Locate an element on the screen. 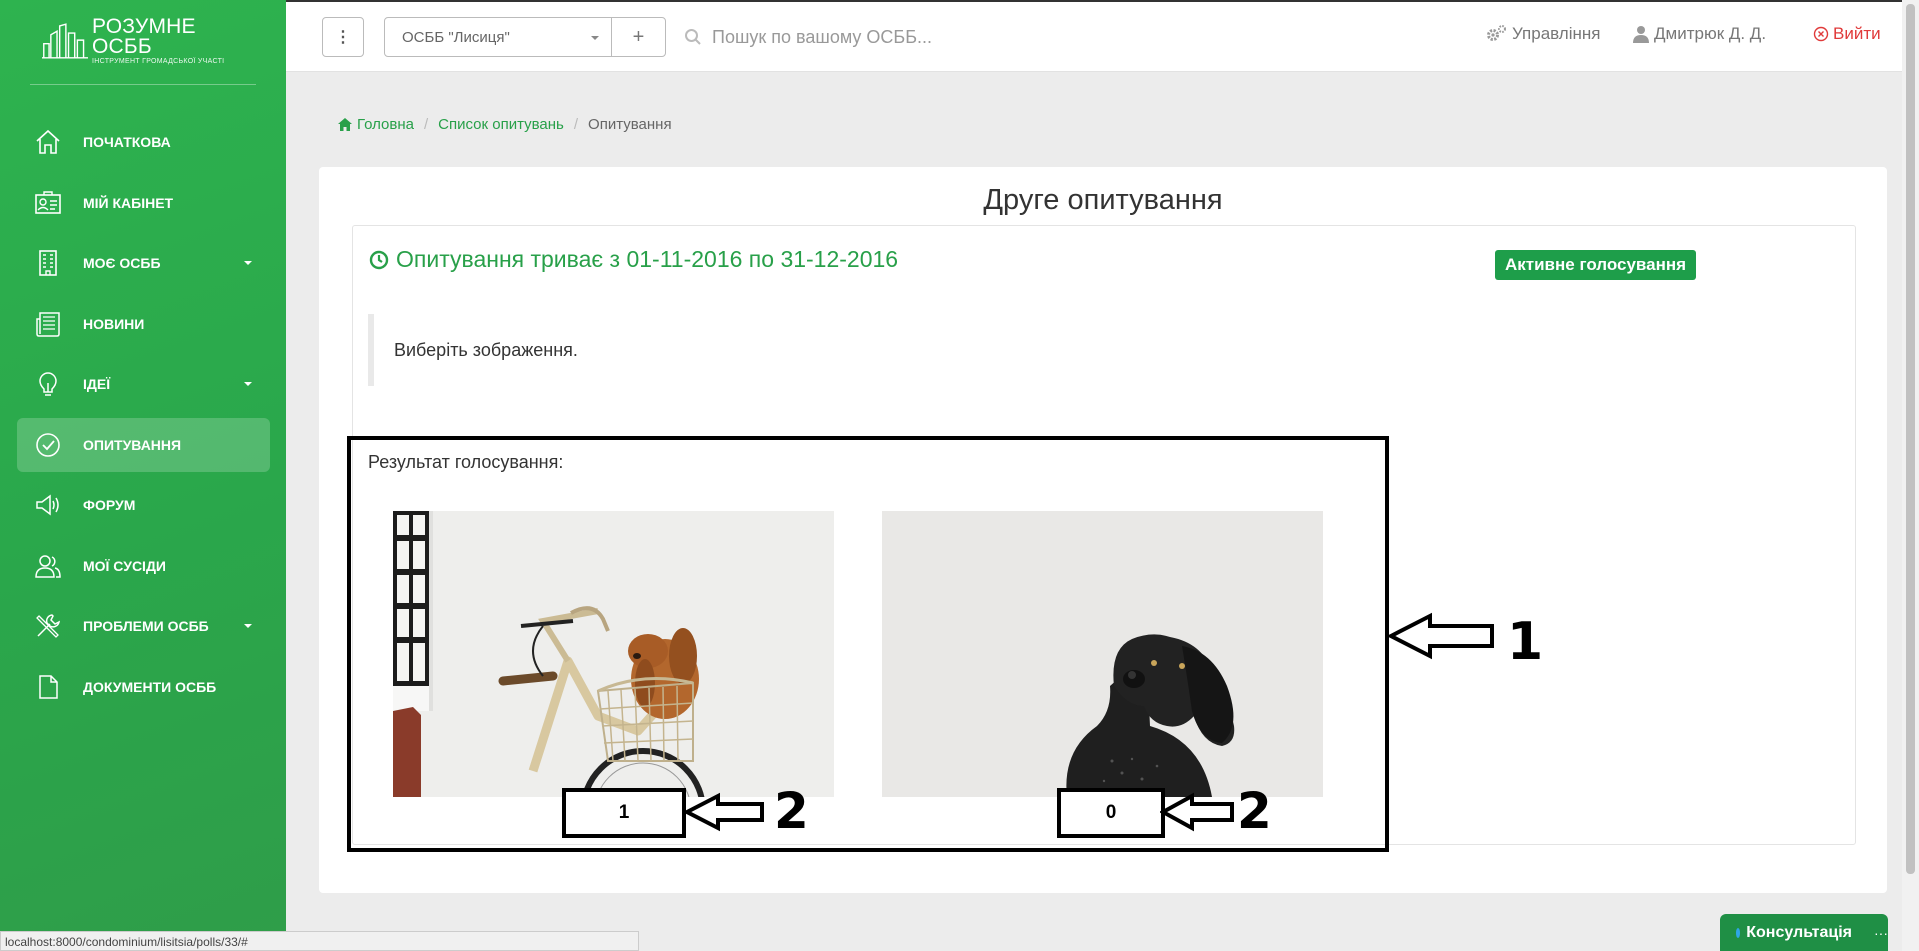  consultation-label: Консультація is located at coordinates (1799, 932).